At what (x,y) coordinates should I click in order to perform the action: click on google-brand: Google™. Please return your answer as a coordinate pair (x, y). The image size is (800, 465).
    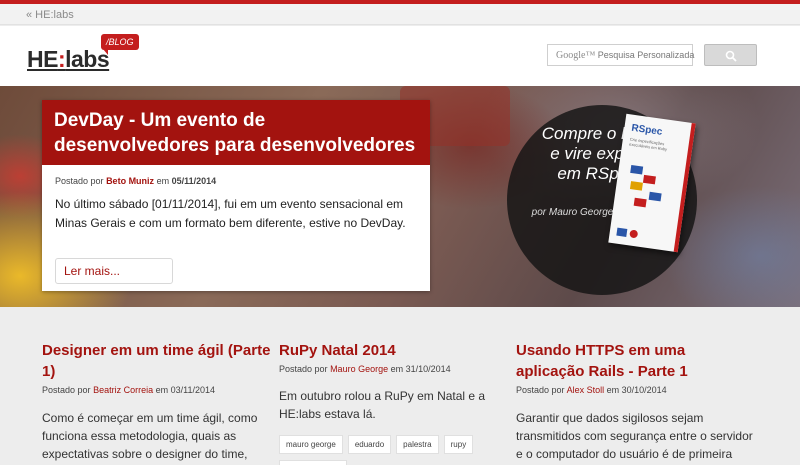
    Looking at the image, I should click on (576, 55).